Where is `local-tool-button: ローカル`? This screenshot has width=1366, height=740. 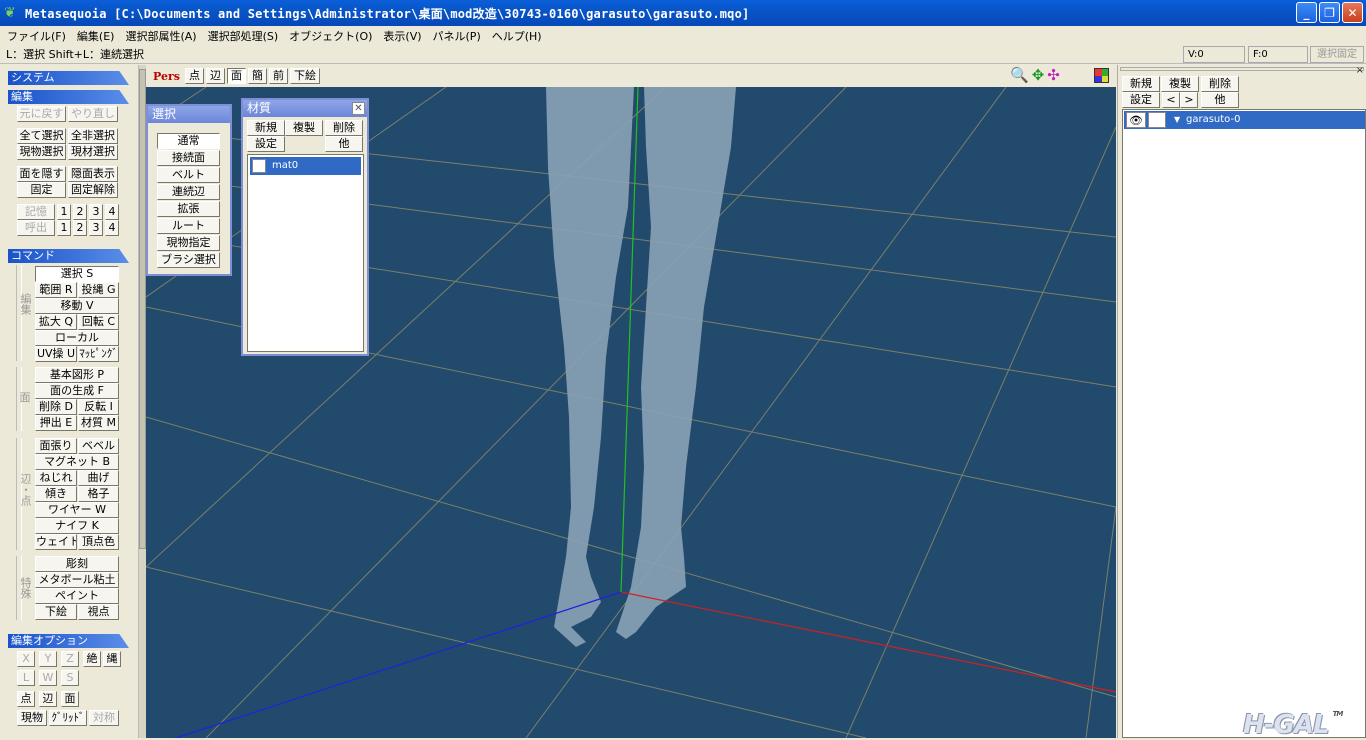 local-tool-button: ローカル is located at coordinates (77, 338).